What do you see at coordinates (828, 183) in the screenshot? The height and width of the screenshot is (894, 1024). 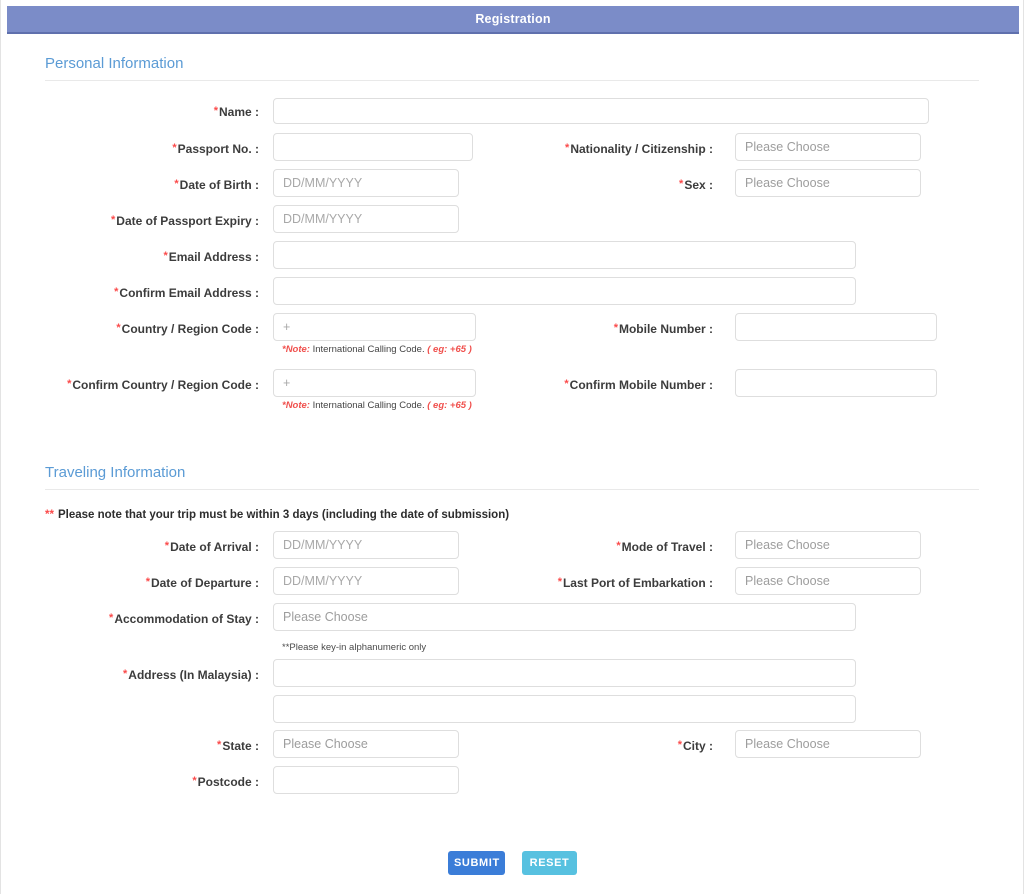 I see `sex-select` at bounding box center [828, 183].